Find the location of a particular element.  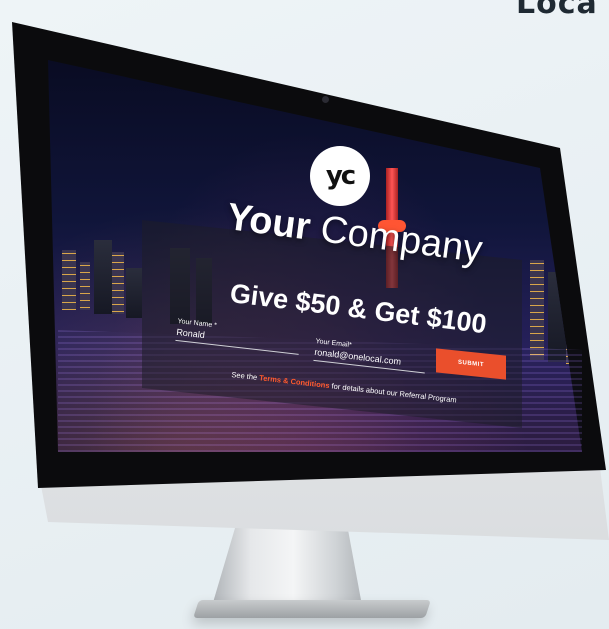

company-name-rest: Company is located at coordinates (396, 239).